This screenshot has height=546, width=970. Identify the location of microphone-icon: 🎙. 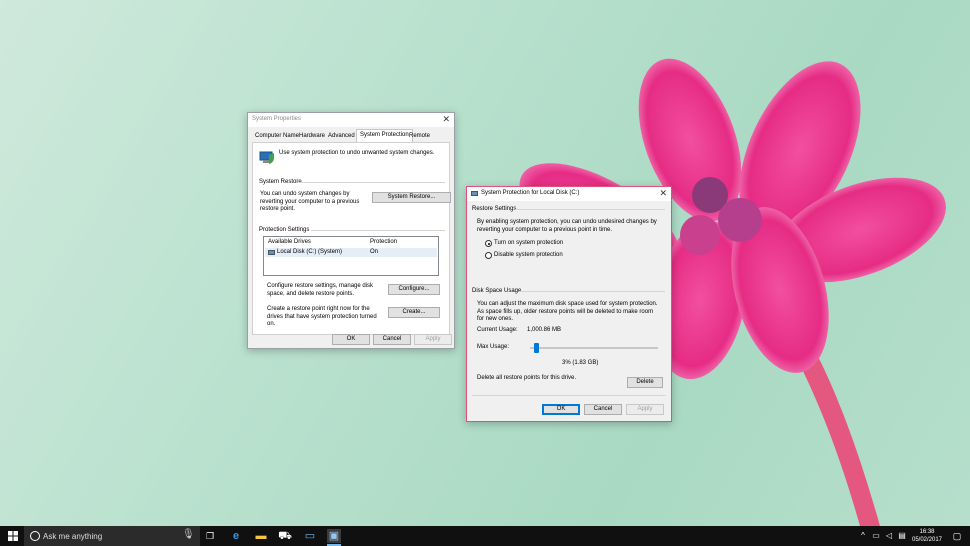
(188, 534).